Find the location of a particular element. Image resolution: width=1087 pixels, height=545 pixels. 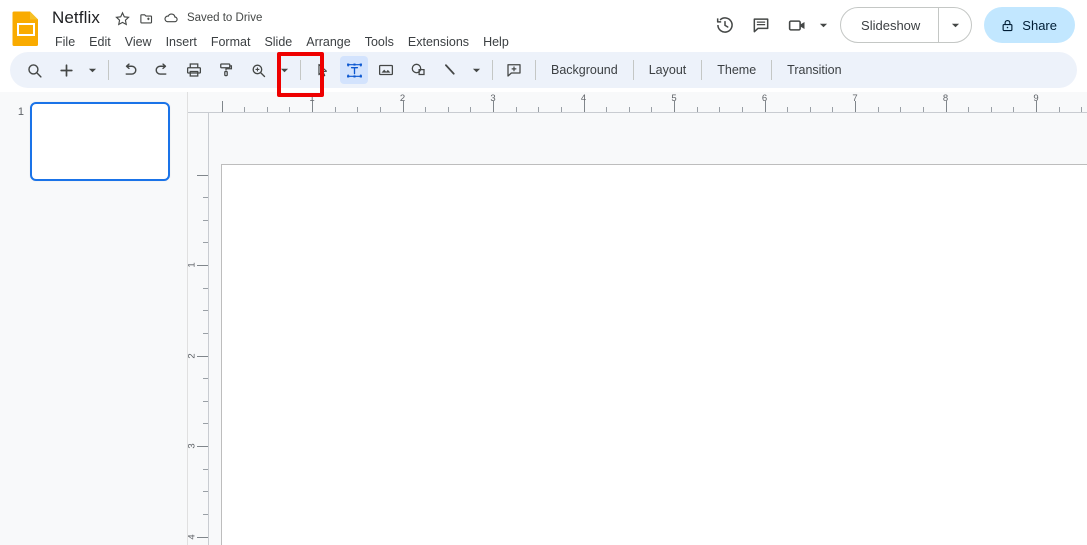

line-icon is located at coordinates (450, 70).